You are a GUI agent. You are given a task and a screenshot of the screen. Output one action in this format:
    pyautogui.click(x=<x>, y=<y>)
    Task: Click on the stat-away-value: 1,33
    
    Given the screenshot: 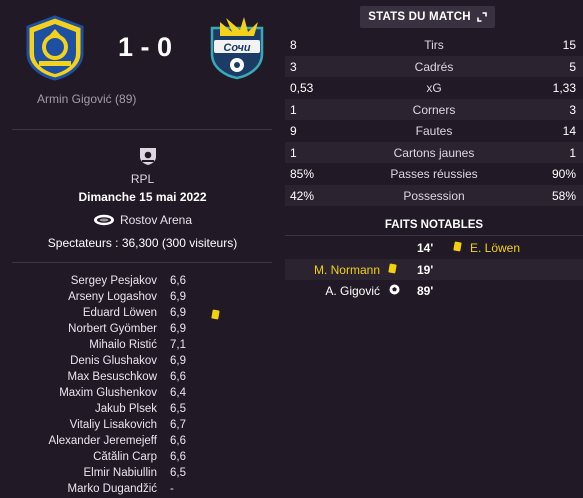 What is the action you would take?
    pyautogui.click(x=564, y=88)
    